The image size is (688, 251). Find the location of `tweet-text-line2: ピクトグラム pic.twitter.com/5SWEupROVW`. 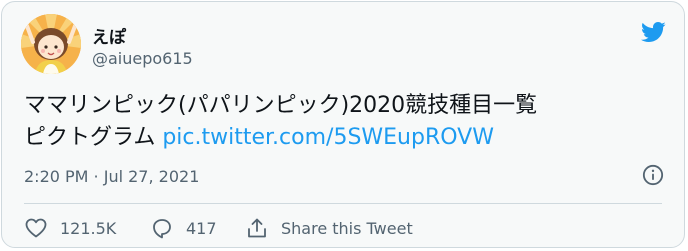

tweet-text-line2: ピクトグラム pic.twitter.com/5SWEupROVW is located at coordinates (280, 138).